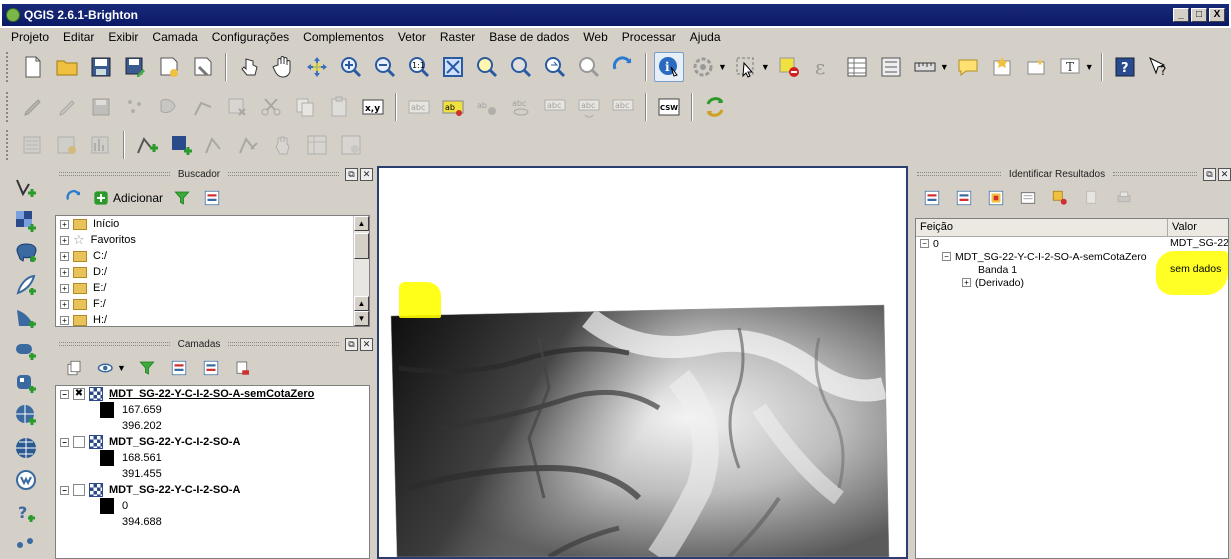  What do you see at coordinates (487, 67) in the screenshot?
I see `zoom-to-selection-icon` at bounding box center [487, 67].